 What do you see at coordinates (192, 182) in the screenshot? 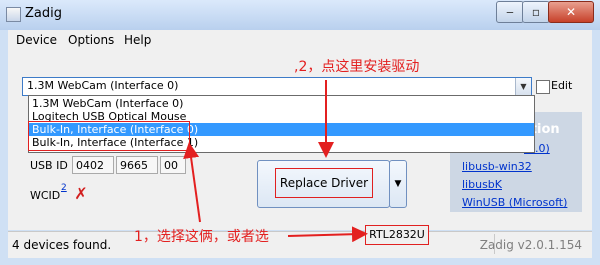
I see `annotation-arrow-up` at bounding box center [192, 182].